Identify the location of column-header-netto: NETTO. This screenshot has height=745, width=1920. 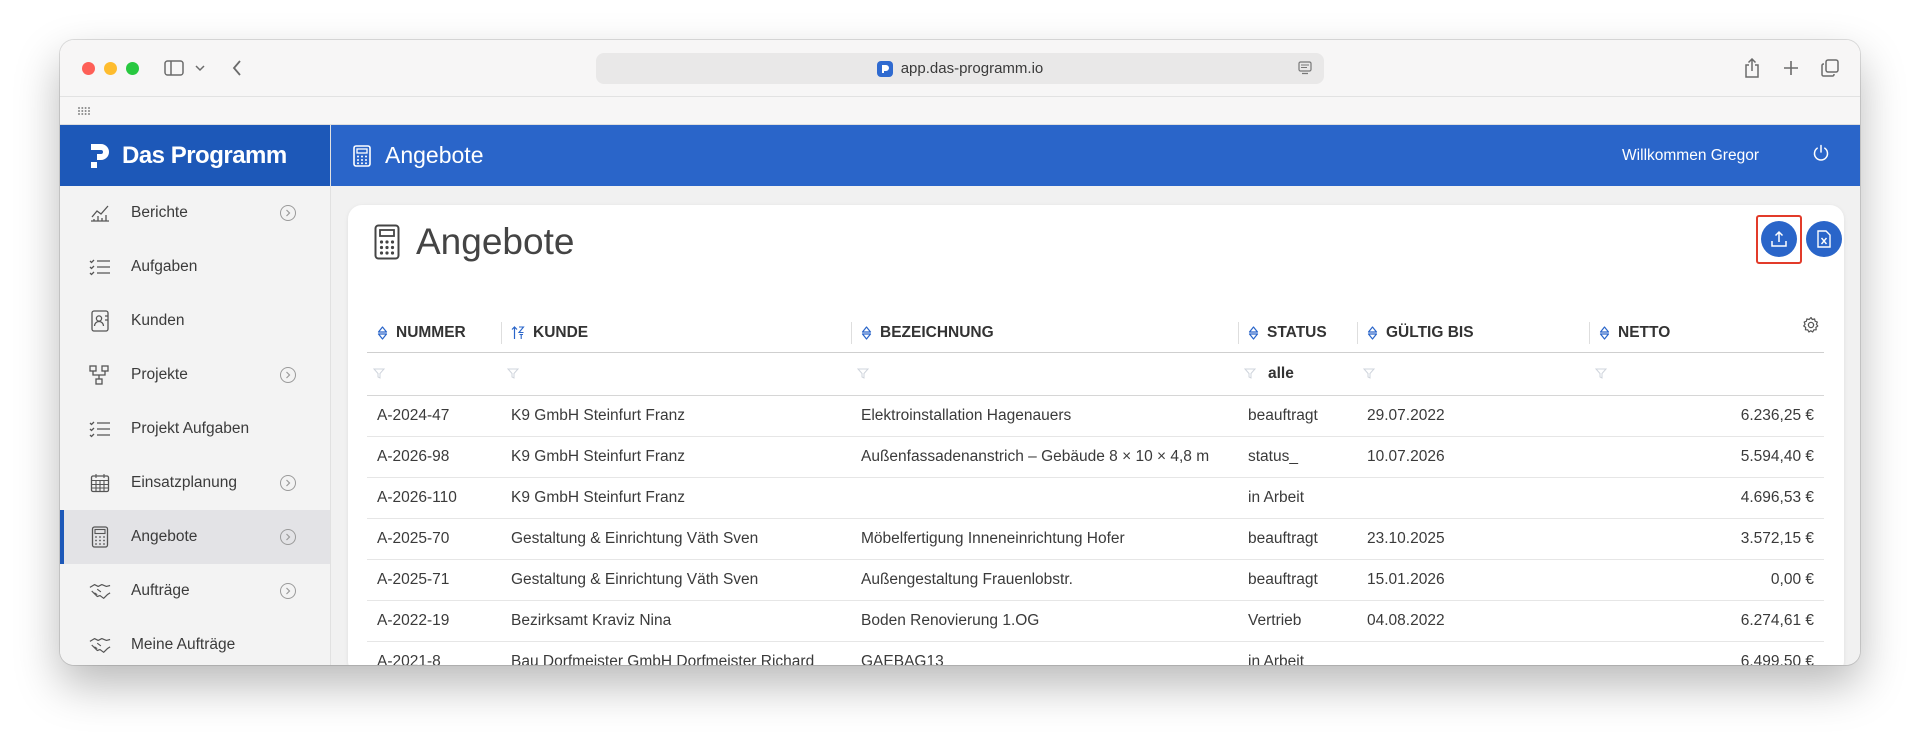
(1706, 333).